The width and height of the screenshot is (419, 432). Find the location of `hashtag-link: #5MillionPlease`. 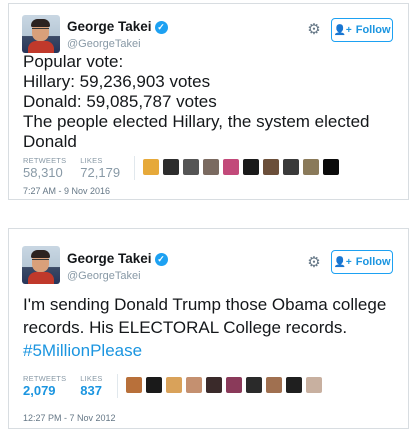

hashtag-link: #5MillionPlease is located at coordinates (212, 350).